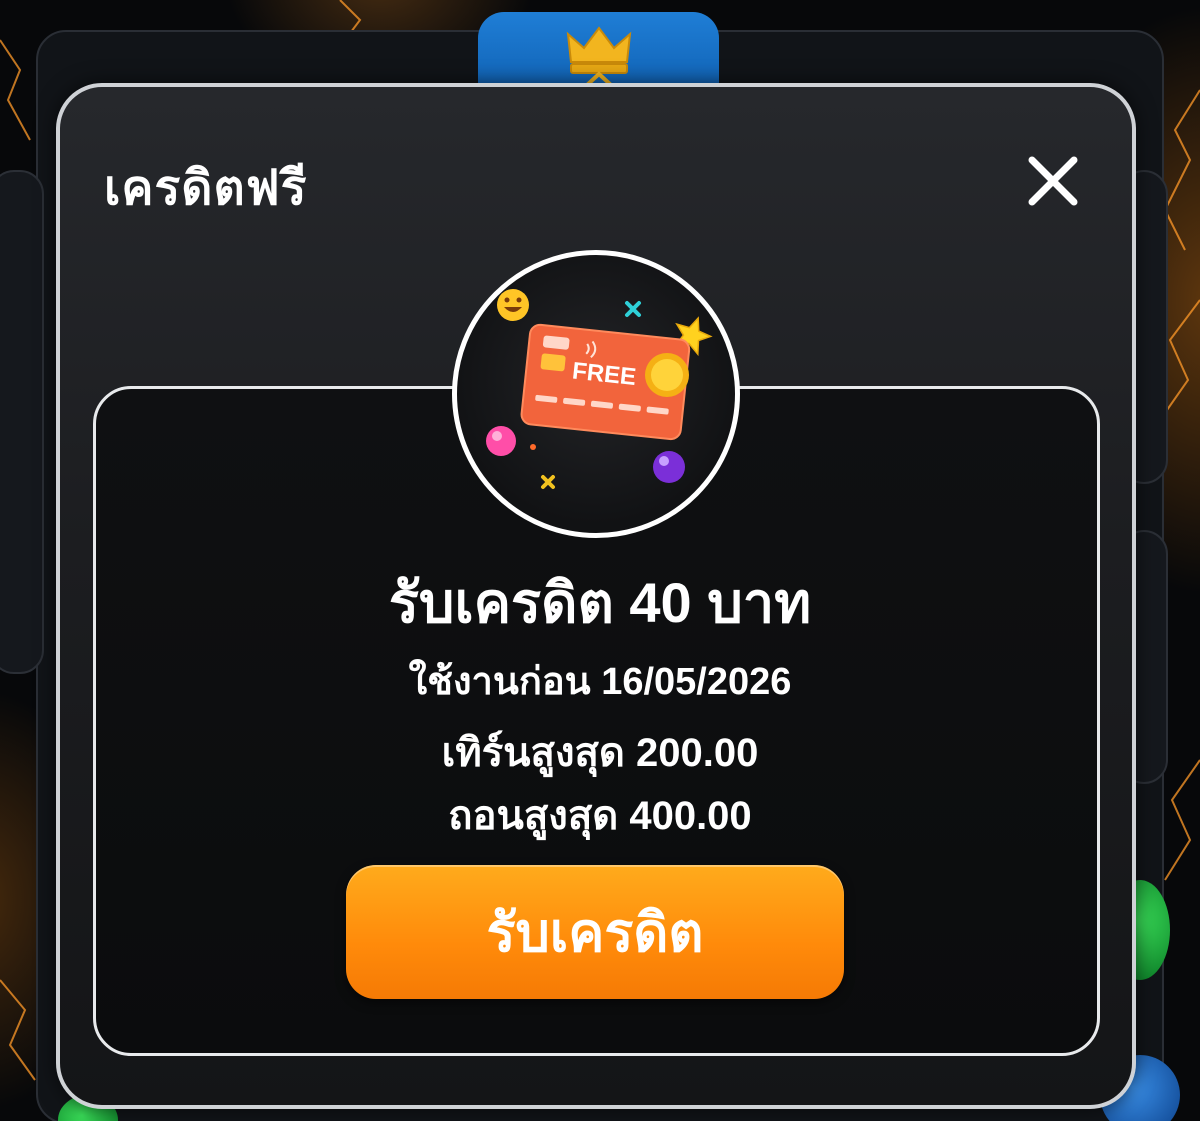 The height and width of the screenshot is (1121, 1200). What do you see at coordinates (206, 188) in the screenshot?
I see `modal-title: เครดิตฟรี` at bounding box center [206, 188].